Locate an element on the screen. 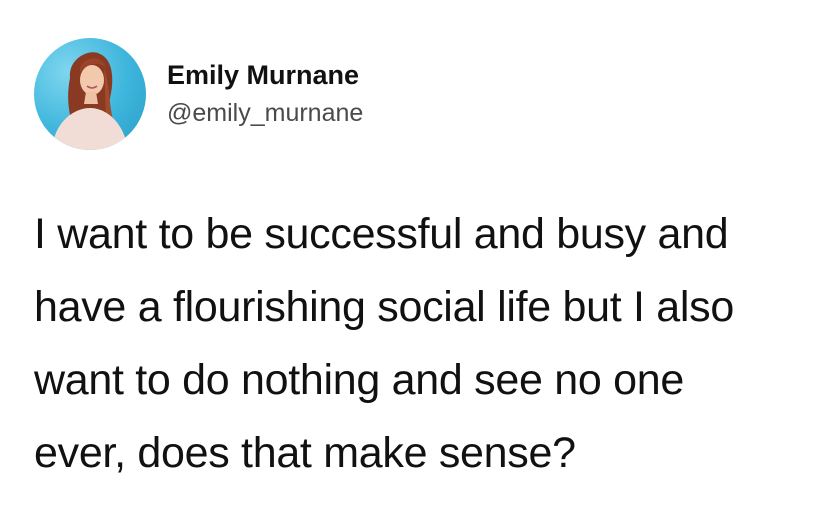  user-handle: @emily_murnane is located at coordinates (265, 113).